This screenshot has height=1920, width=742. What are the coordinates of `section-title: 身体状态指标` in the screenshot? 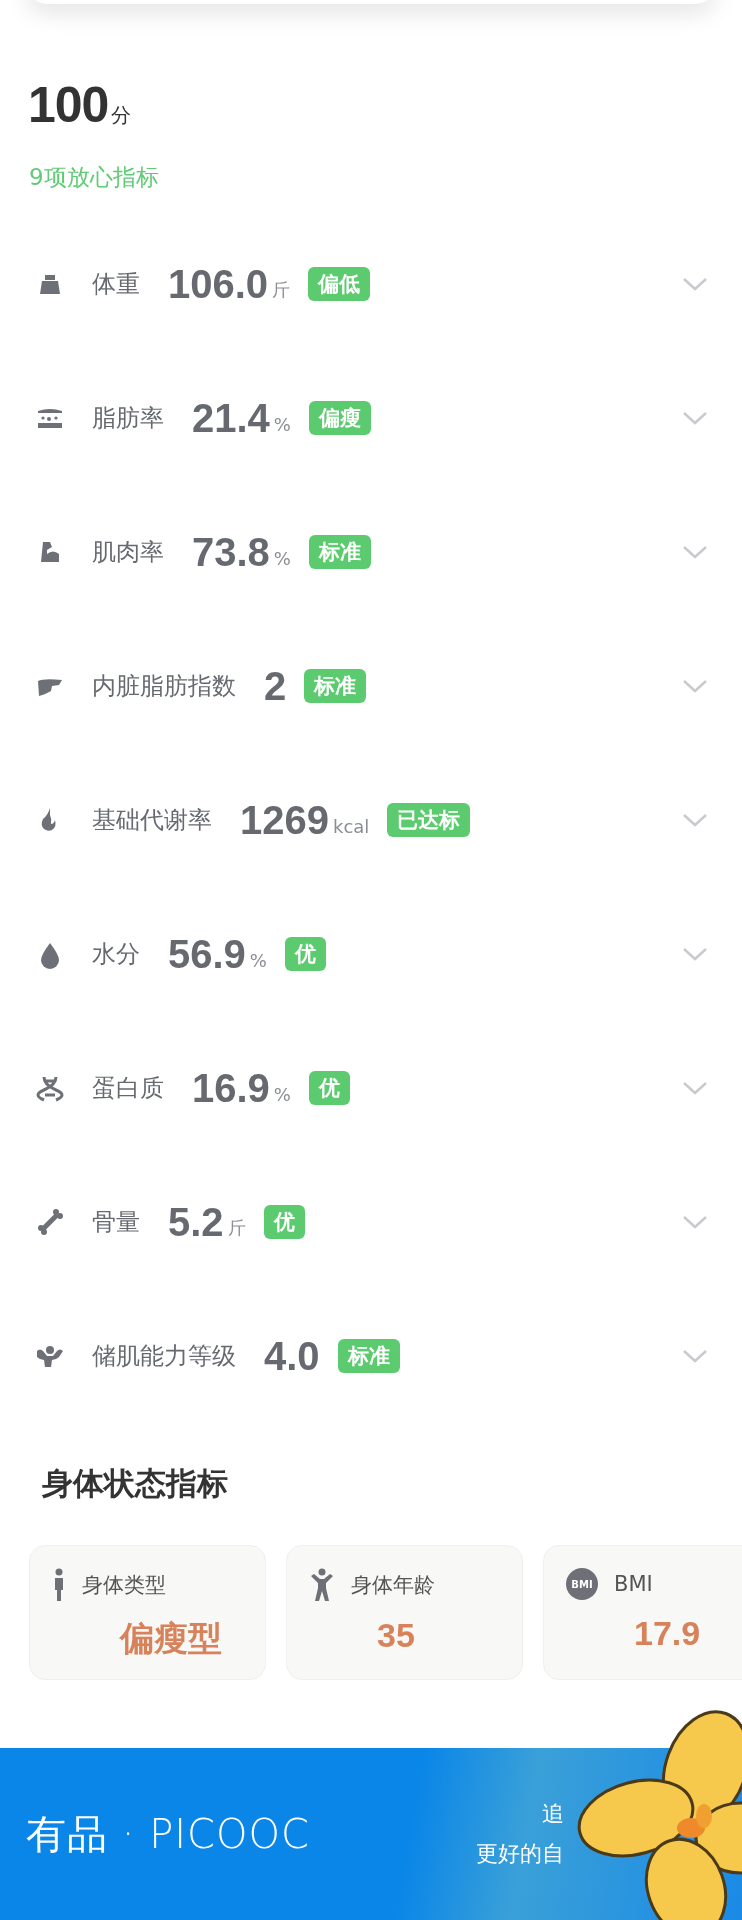 It's located at (135, 1483).